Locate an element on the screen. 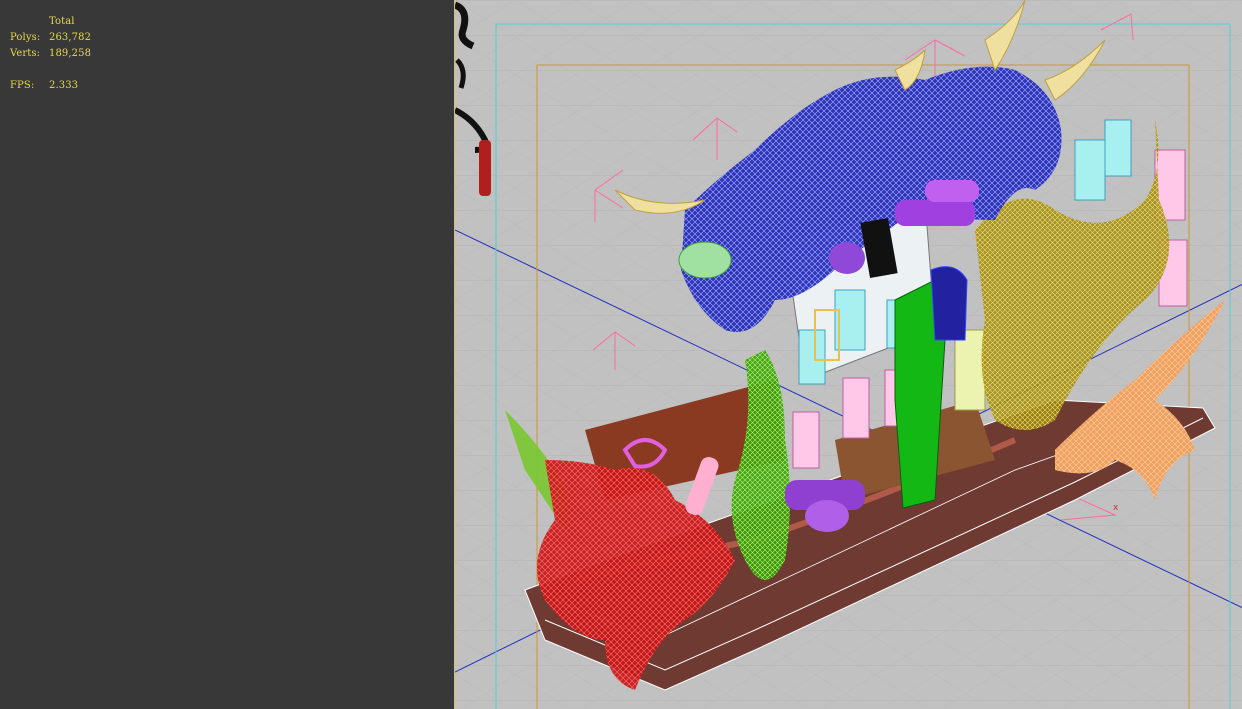  verts-value: 189,258 is located at coordinates (70, 53).